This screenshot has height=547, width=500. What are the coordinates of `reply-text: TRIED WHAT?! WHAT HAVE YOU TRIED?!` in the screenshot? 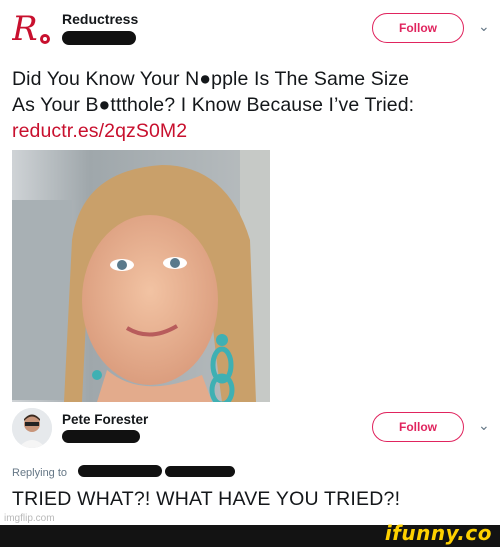 It's located at (206, 499).